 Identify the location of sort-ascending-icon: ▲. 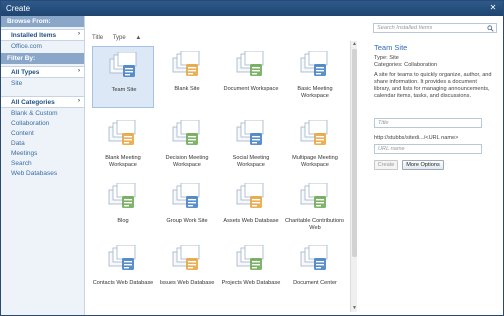
(138, 38).